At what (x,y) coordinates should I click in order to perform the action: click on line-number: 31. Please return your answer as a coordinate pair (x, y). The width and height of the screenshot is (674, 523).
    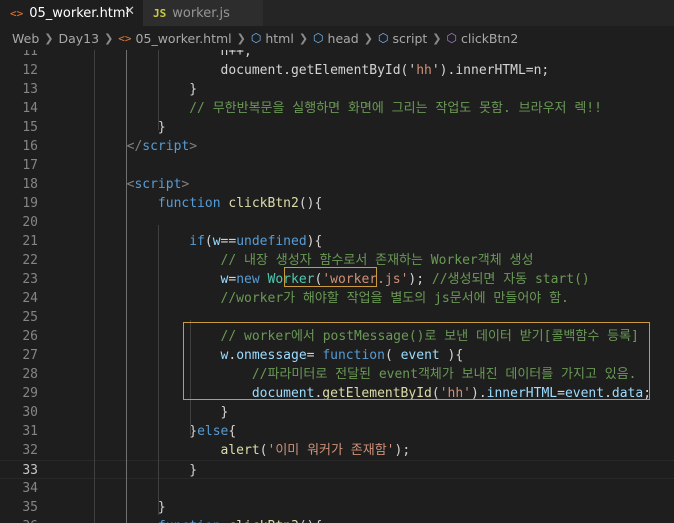
    Looking at the image, I should click on (30, 431).